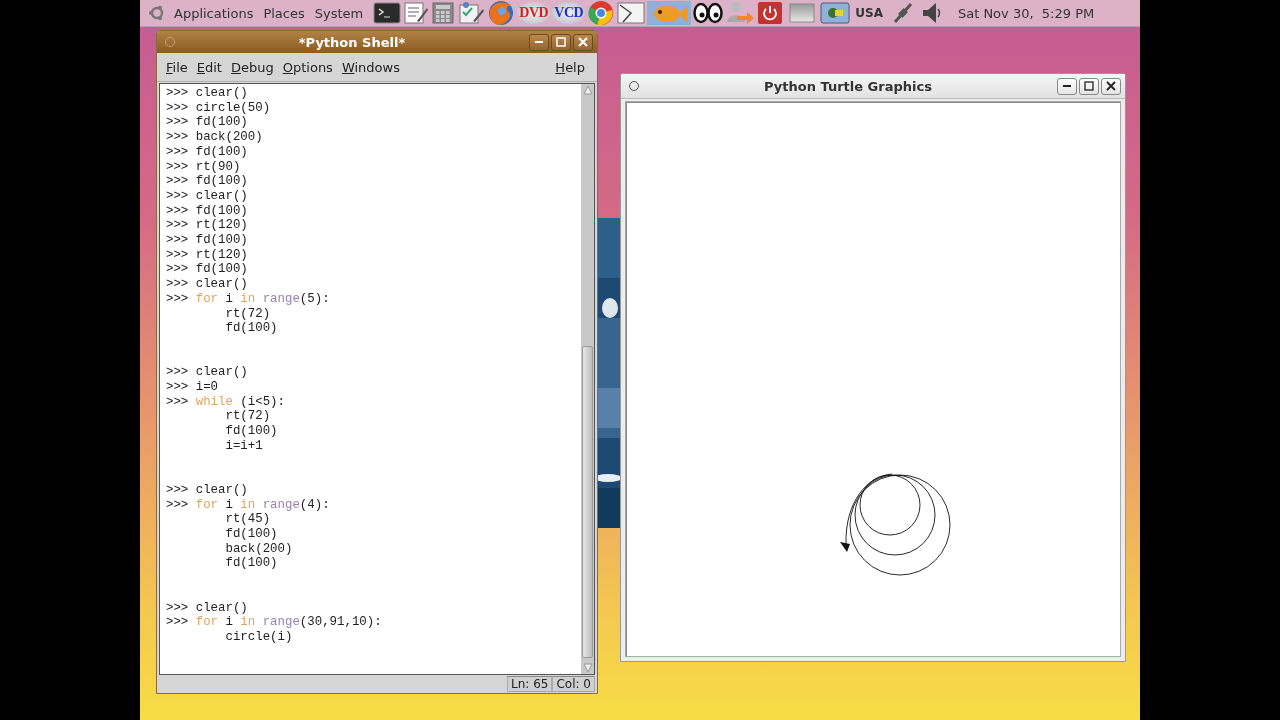  Describe the element at coordinates (178, 67) in the screenshot. I see `menu-item: File` at that location.